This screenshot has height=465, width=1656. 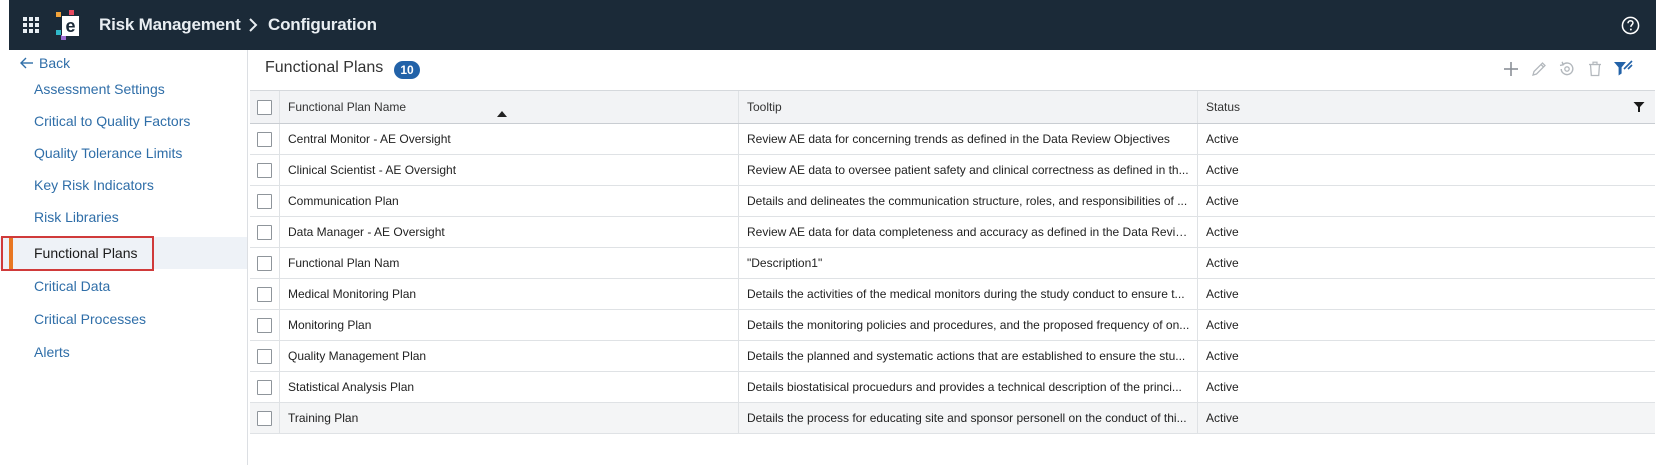 What do you see at coordinates (509, 263) in the screenshot?
I see `plan-name-cell: Functional Plan Nam` at bounding box center [509, 263].